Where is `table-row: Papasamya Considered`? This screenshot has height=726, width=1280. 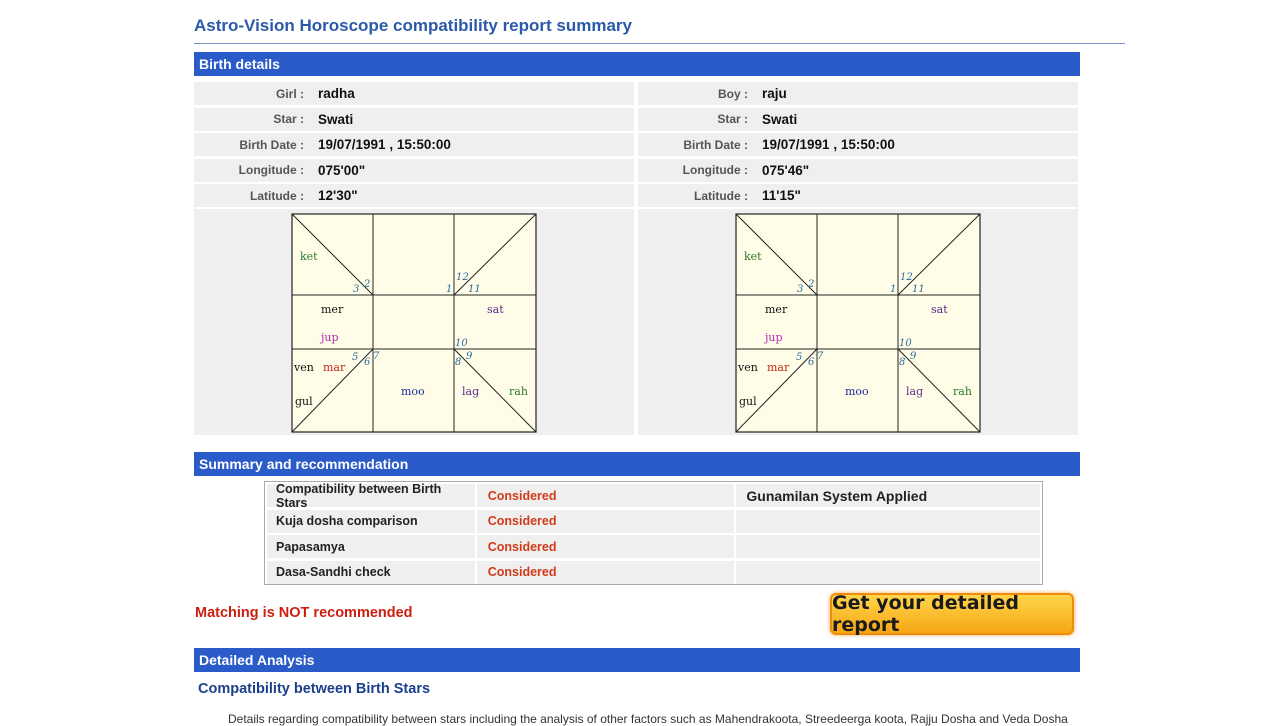 table-row: Papasamya Considered is located at coordinates (654, 546).